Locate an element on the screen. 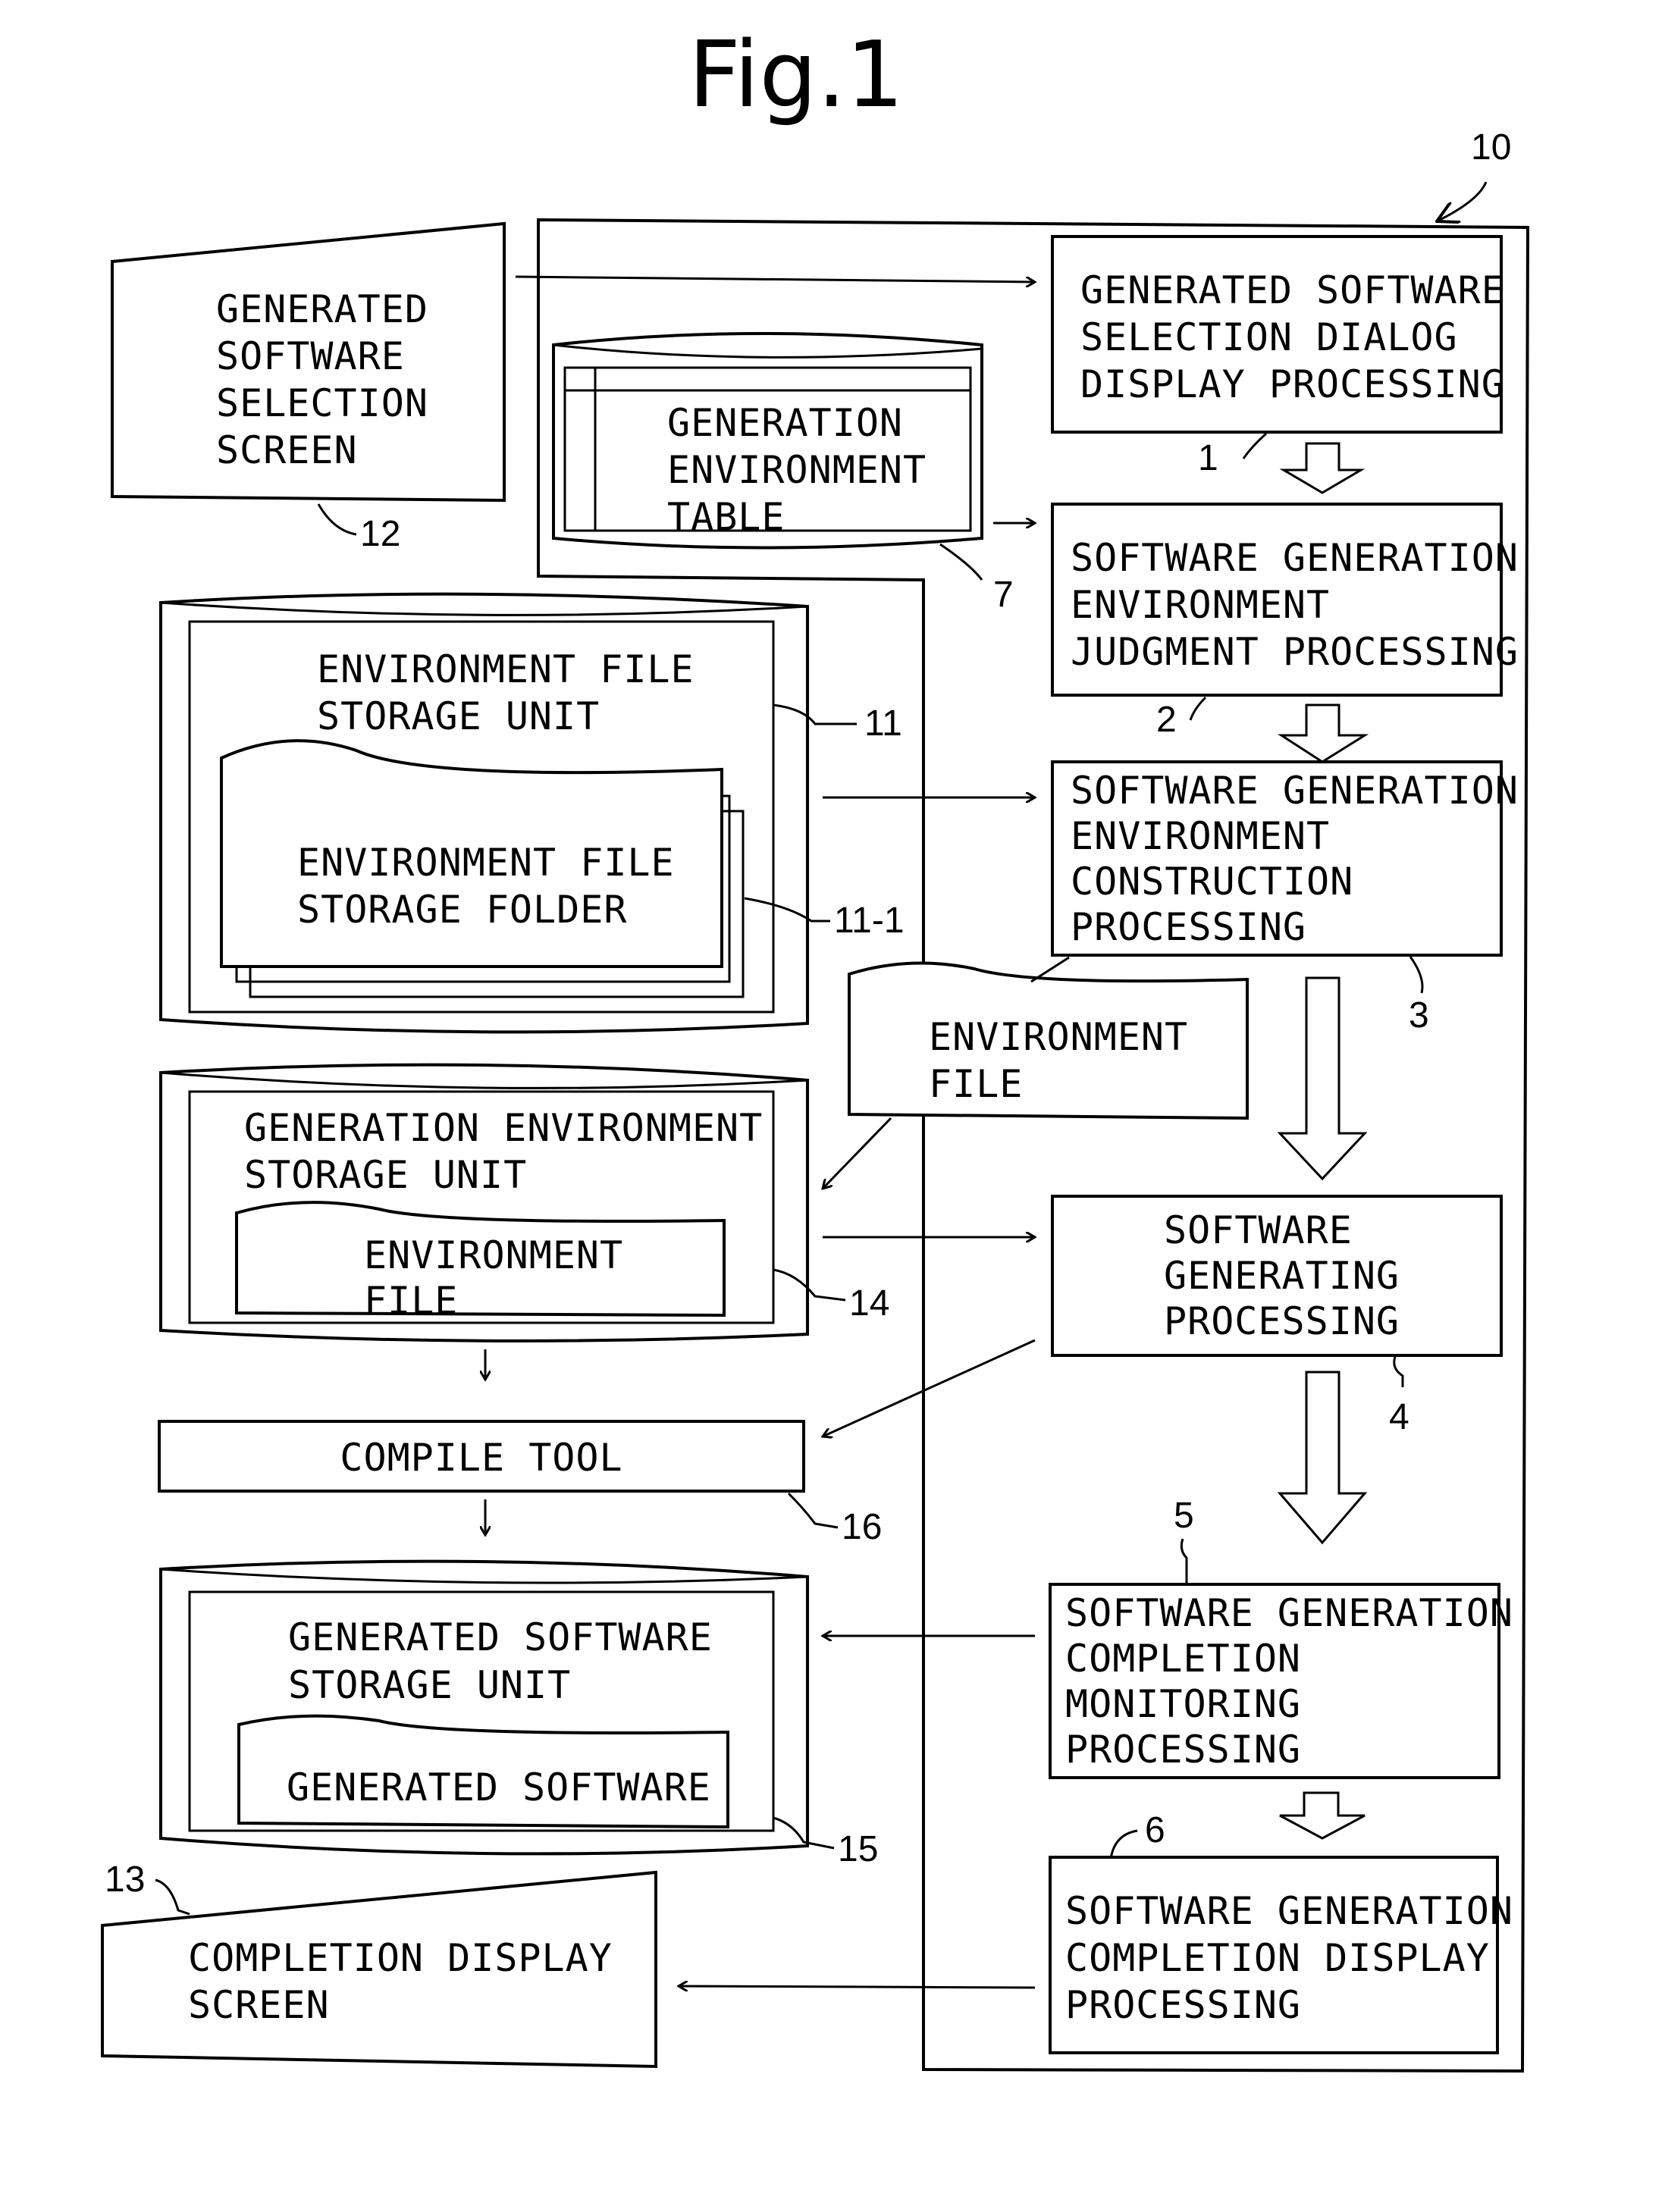  table-line: ENVIRONMENT is located at coordinates (797, 470).